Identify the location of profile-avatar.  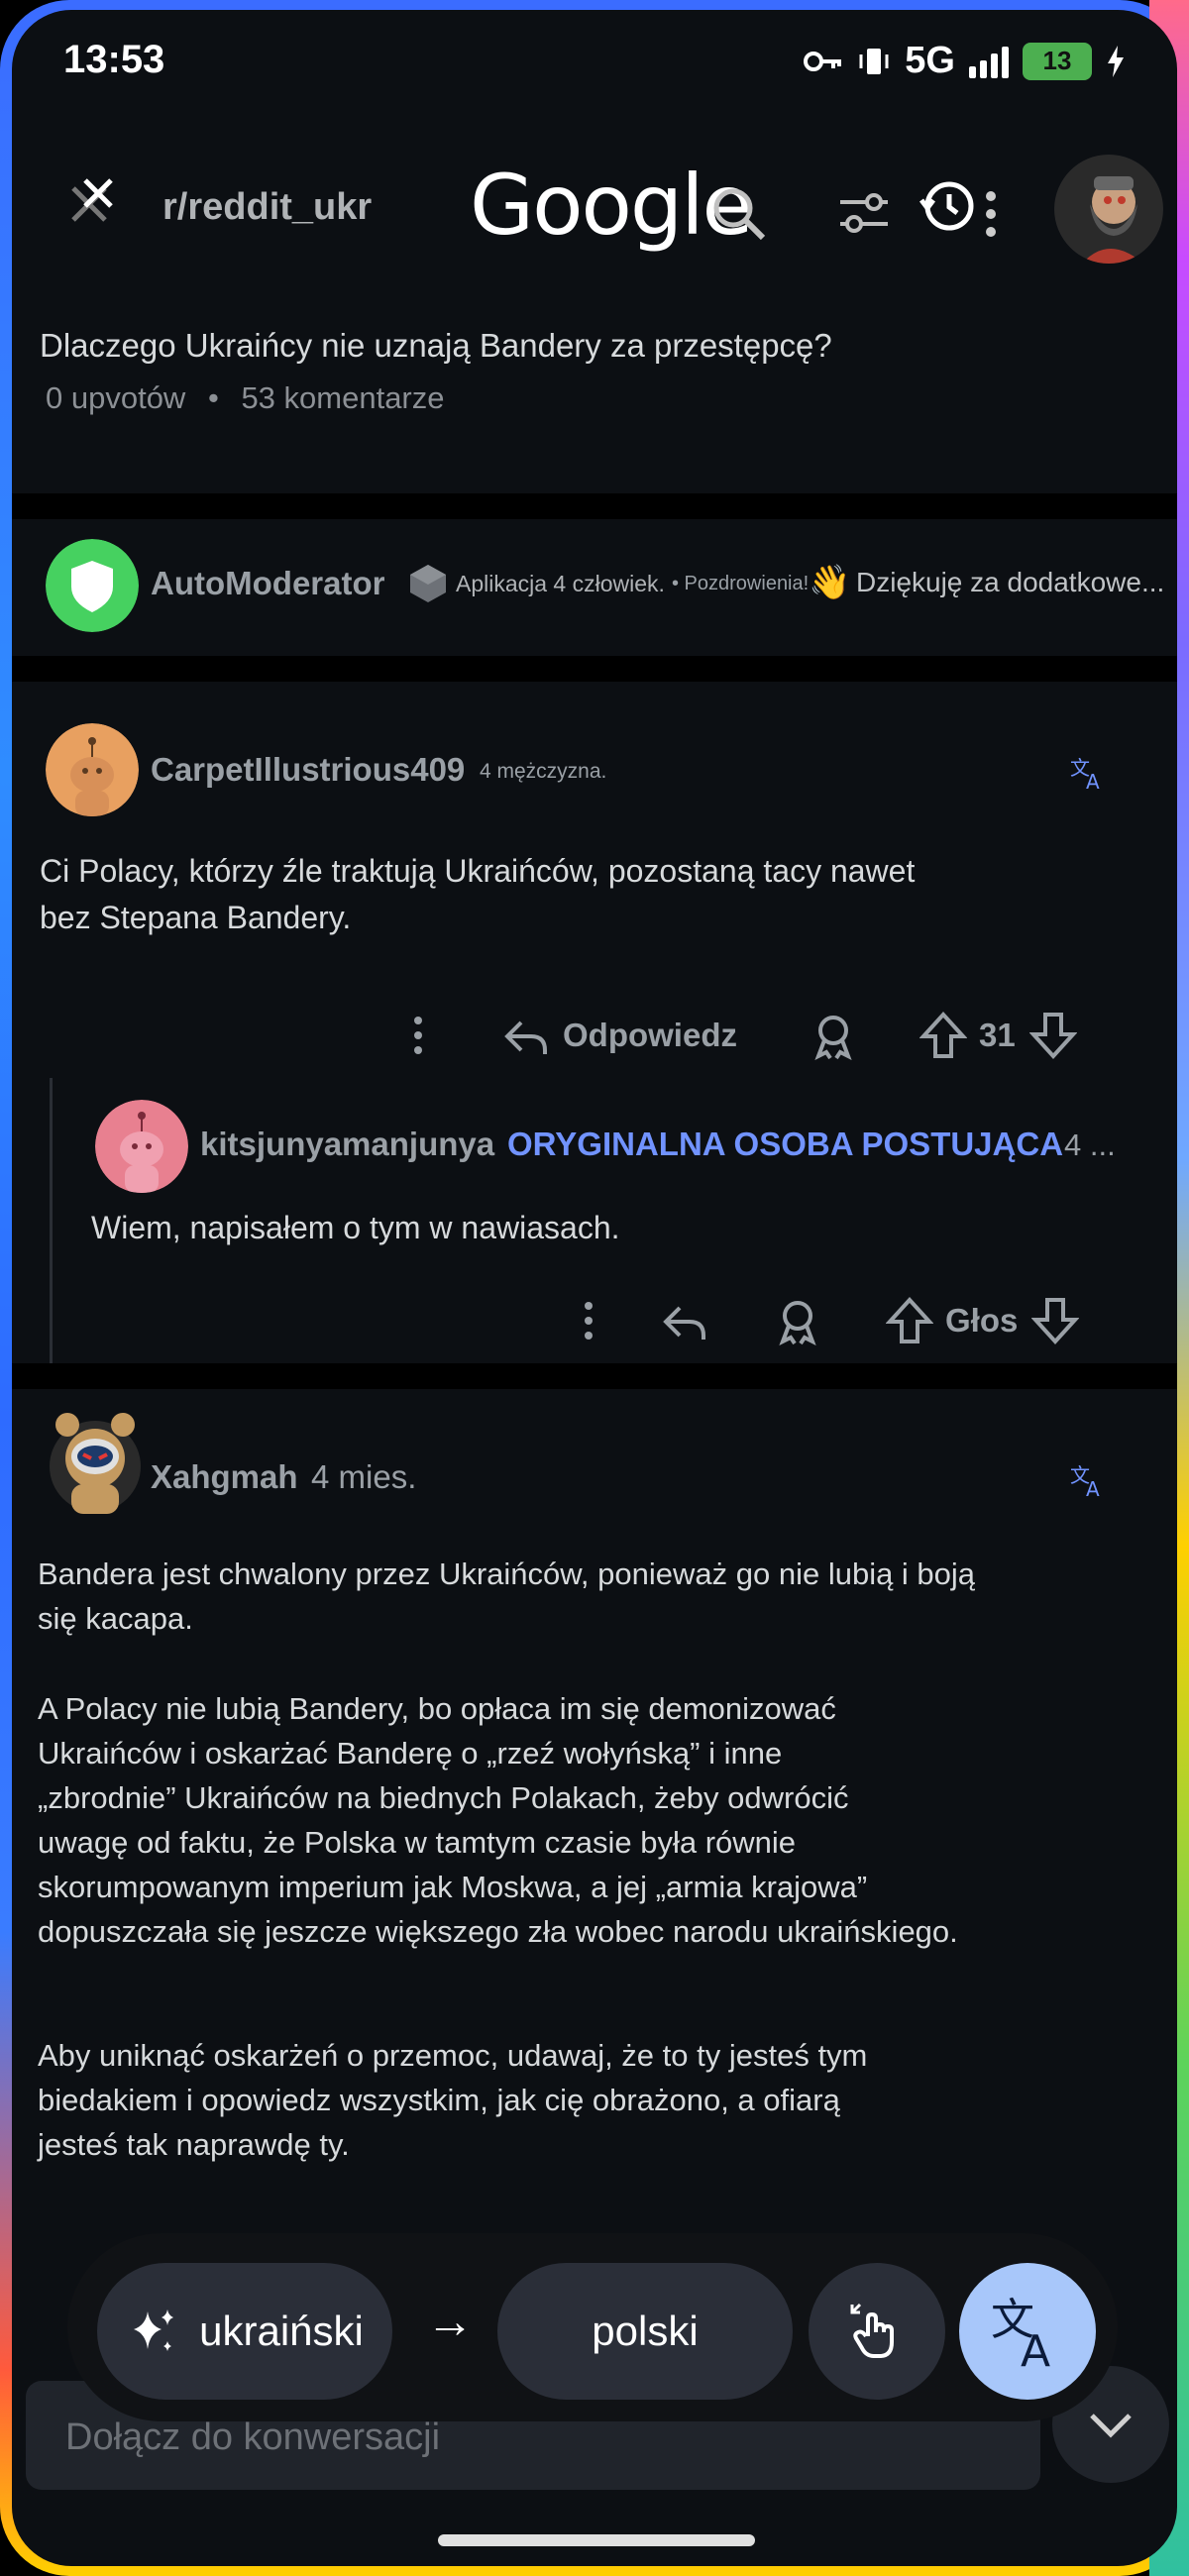
(1108, 209).